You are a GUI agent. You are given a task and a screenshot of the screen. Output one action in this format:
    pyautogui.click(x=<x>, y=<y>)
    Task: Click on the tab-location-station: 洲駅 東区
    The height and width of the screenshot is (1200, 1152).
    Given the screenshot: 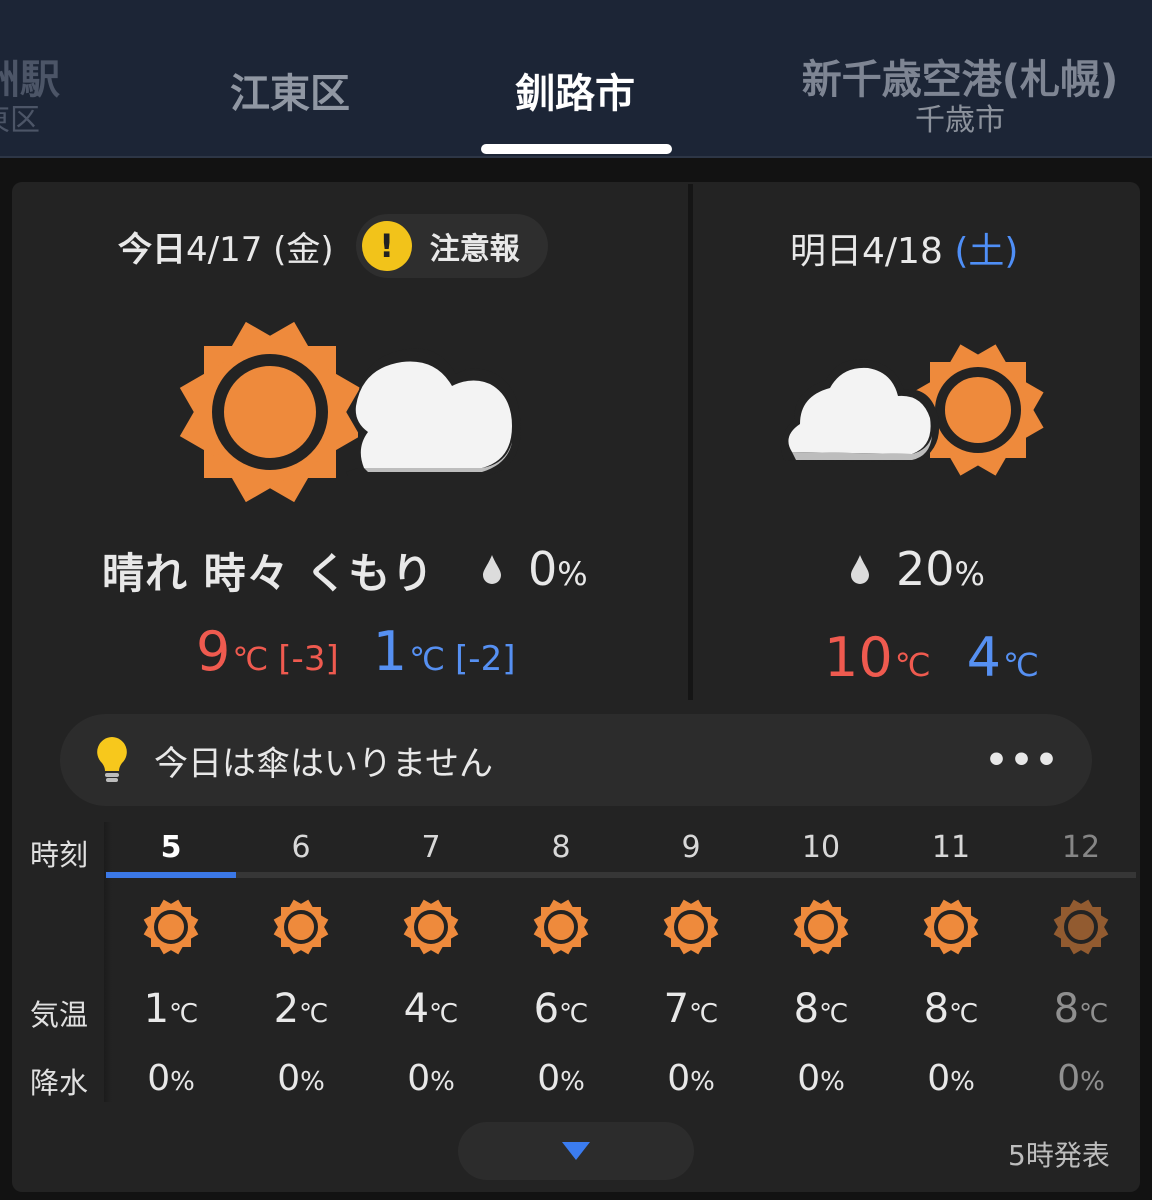 What is the action you would take?
    pyautogui.click(x=45, y=97)
    